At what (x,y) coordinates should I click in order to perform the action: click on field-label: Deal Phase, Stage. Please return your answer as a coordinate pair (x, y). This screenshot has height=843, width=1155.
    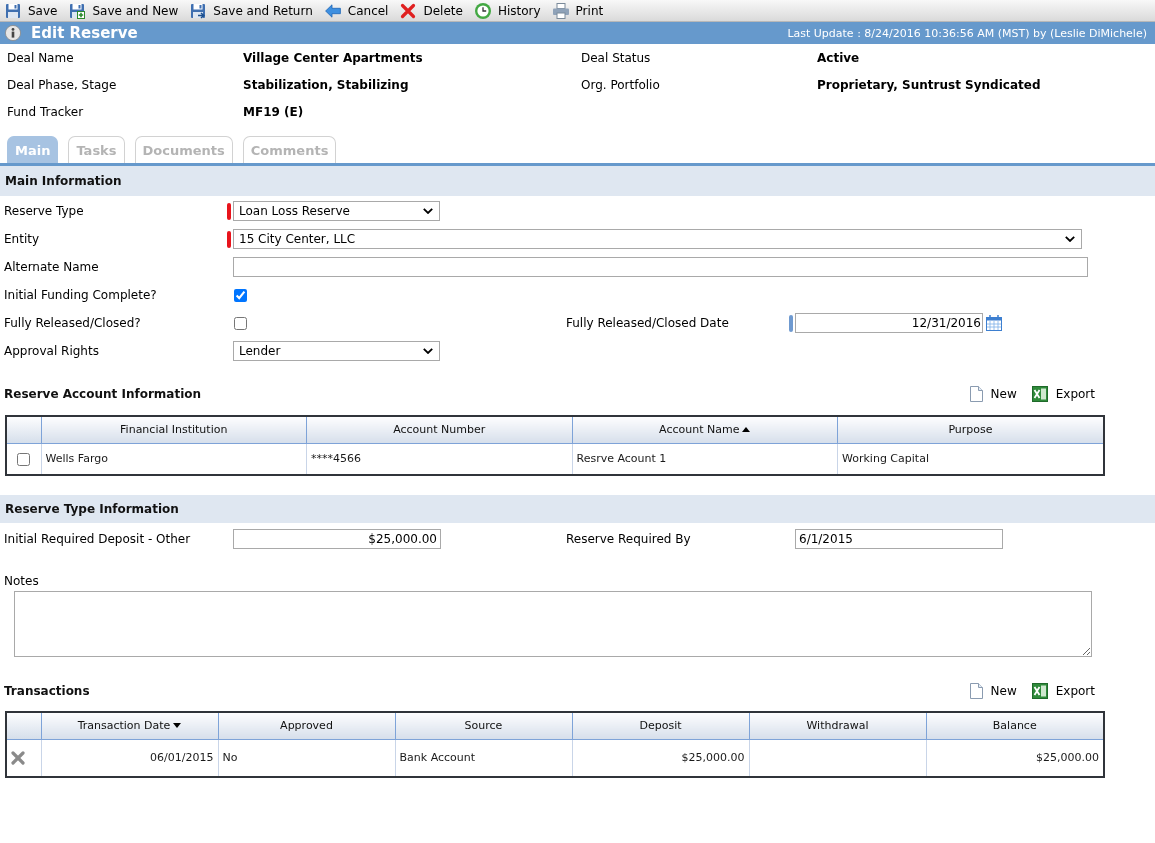
    Looking at the image, I should click on (62, 84).